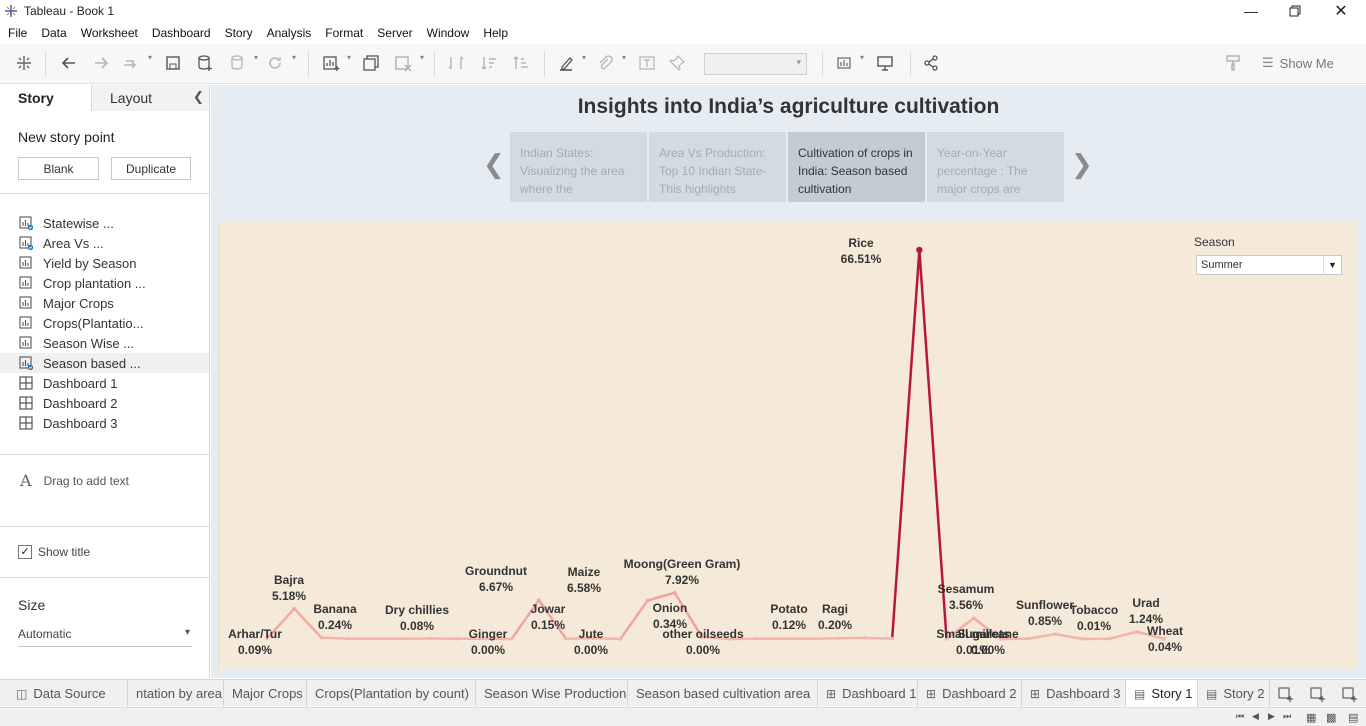  I want to click on new-worksheet-icon, so click(331, 63).